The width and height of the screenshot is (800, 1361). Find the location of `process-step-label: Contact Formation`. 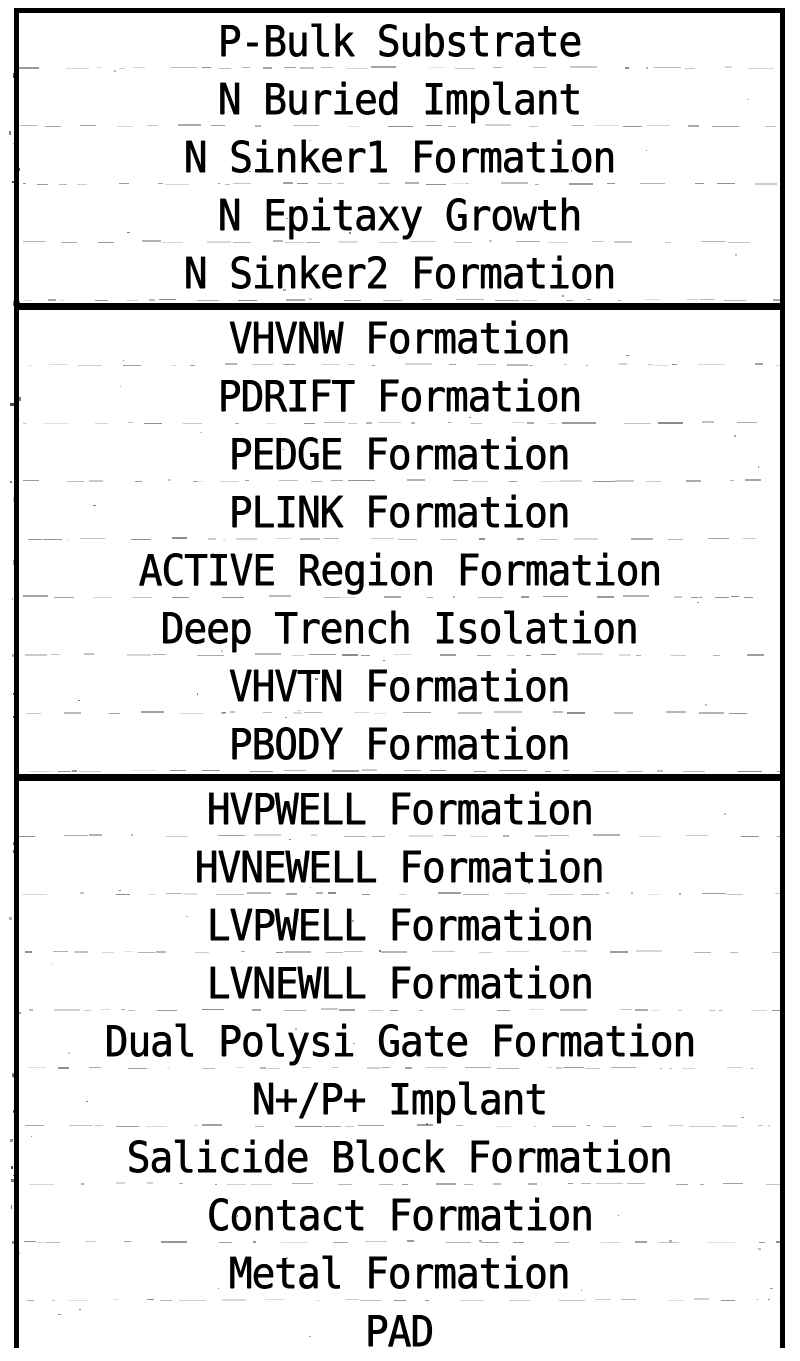

process-step-label: Contact Formation is located at coordinates (399, 1216).